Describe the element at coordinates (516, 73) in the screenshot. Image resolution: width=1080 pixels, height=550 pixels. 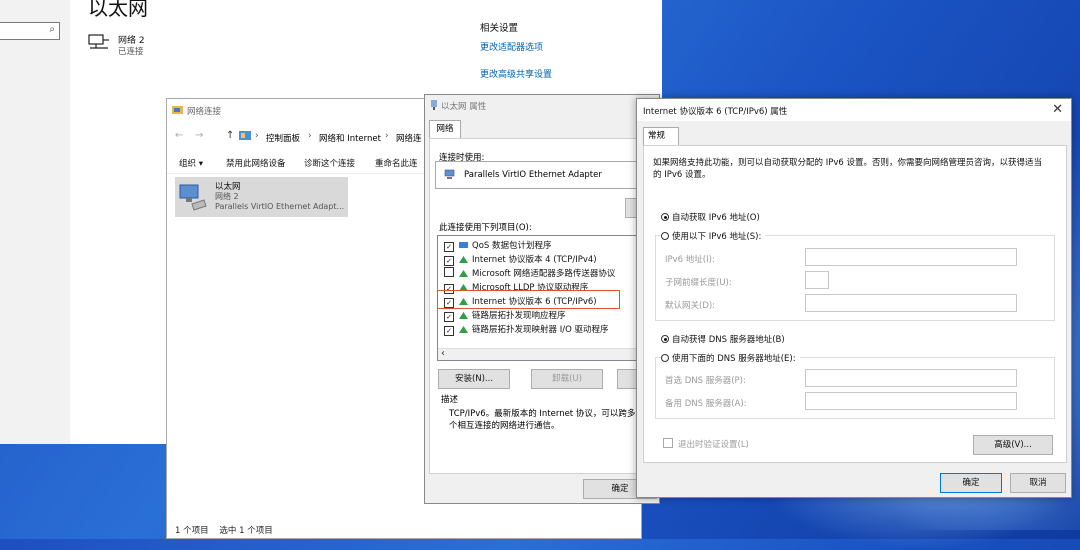
I see `change-sharing-settings-link: 更改高级共享设置` at that location.